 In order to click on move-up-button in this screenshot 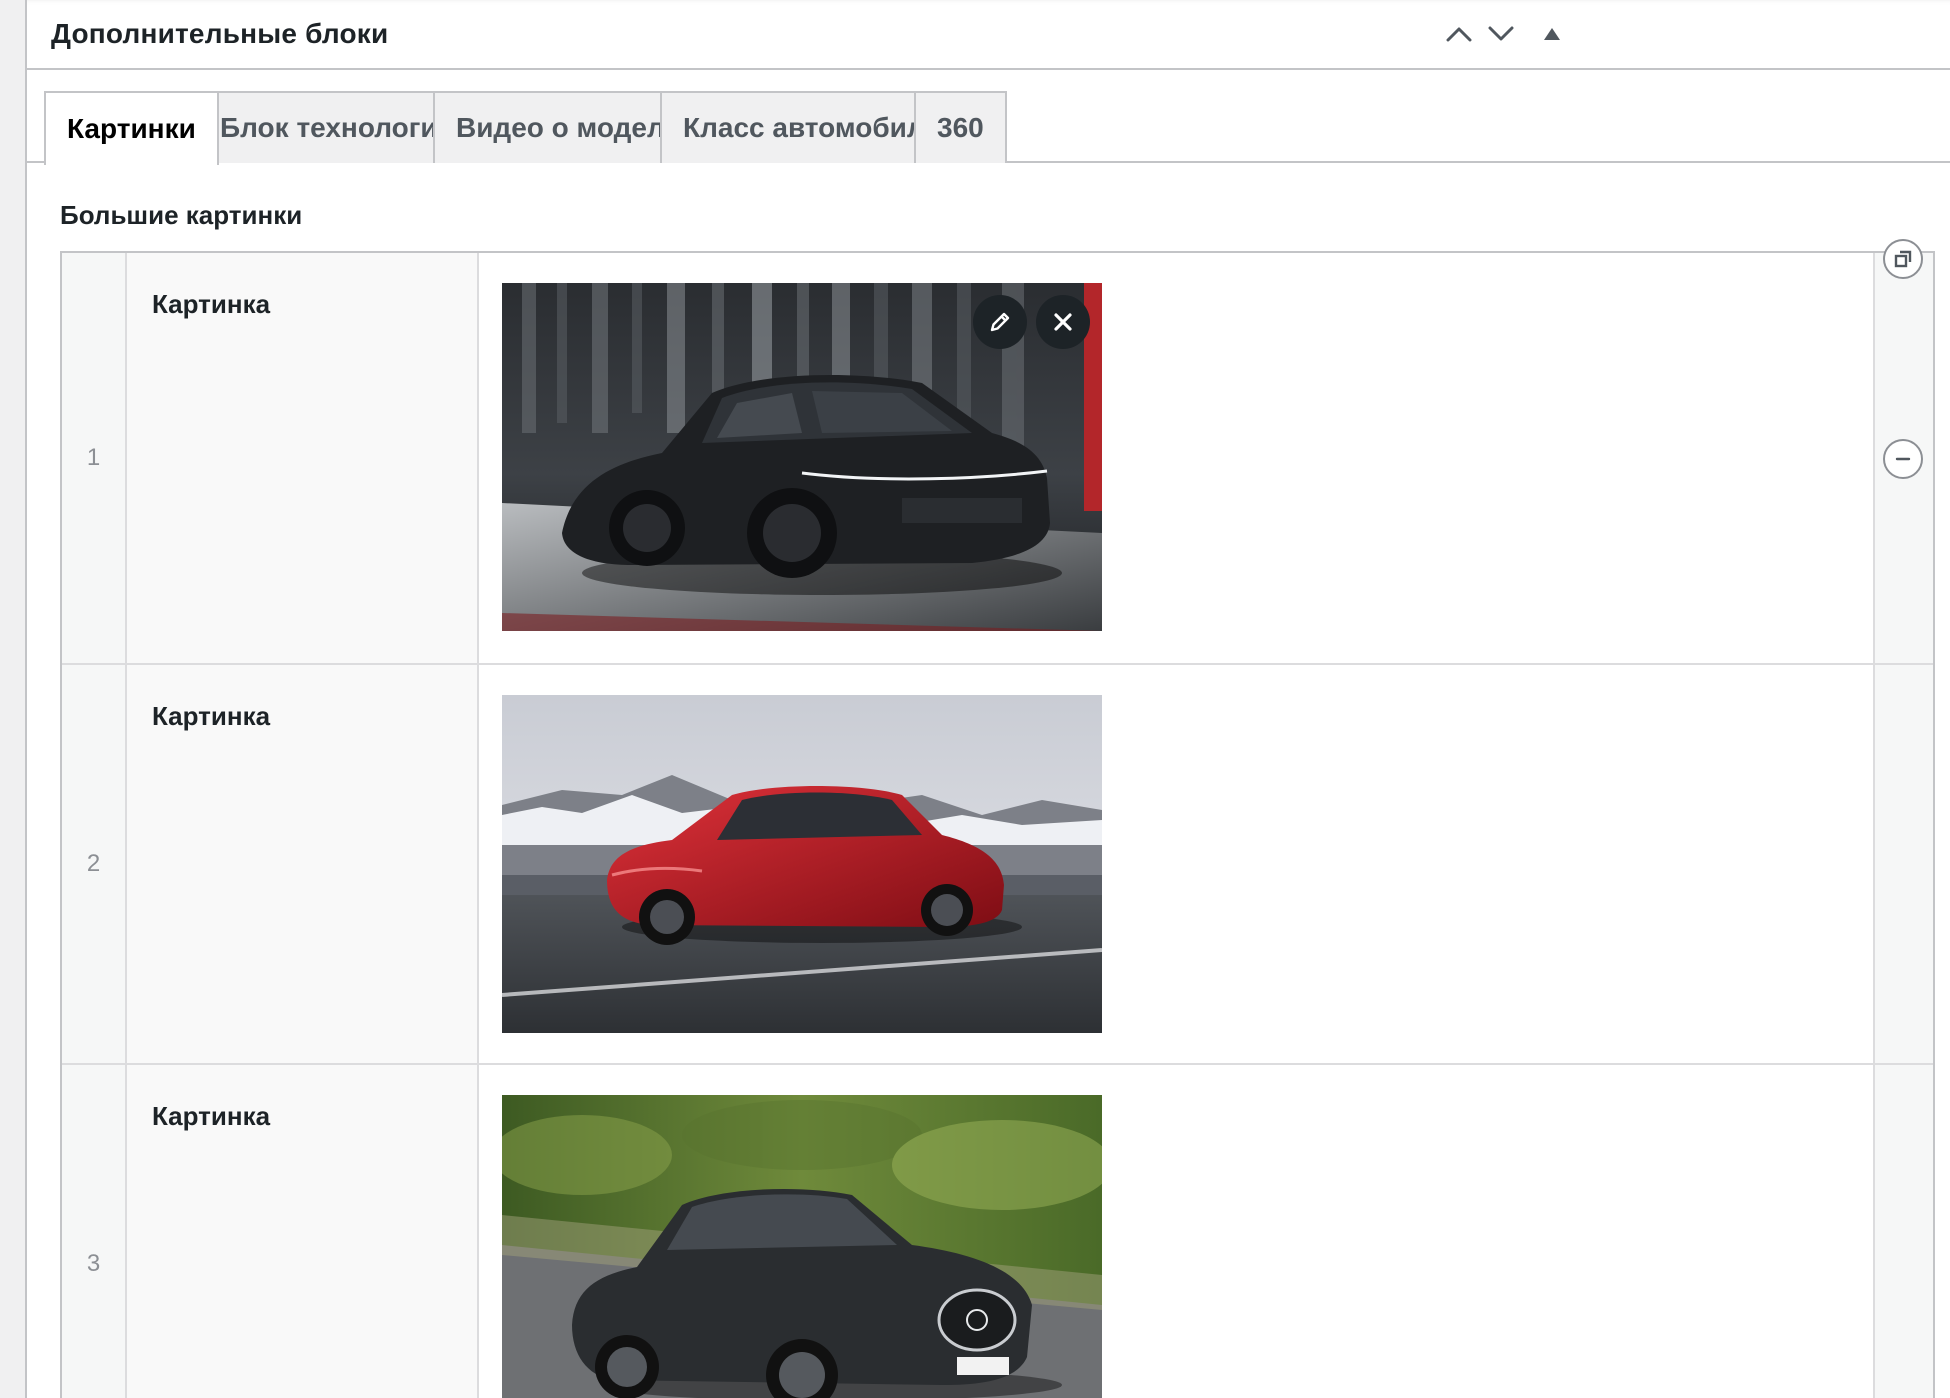, I will do `click(1459, 34)`.